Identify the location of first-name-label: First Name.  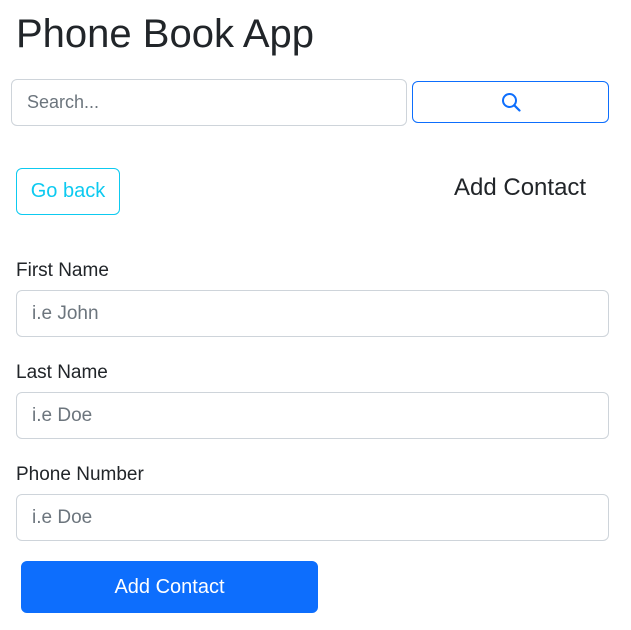
(62, 270).